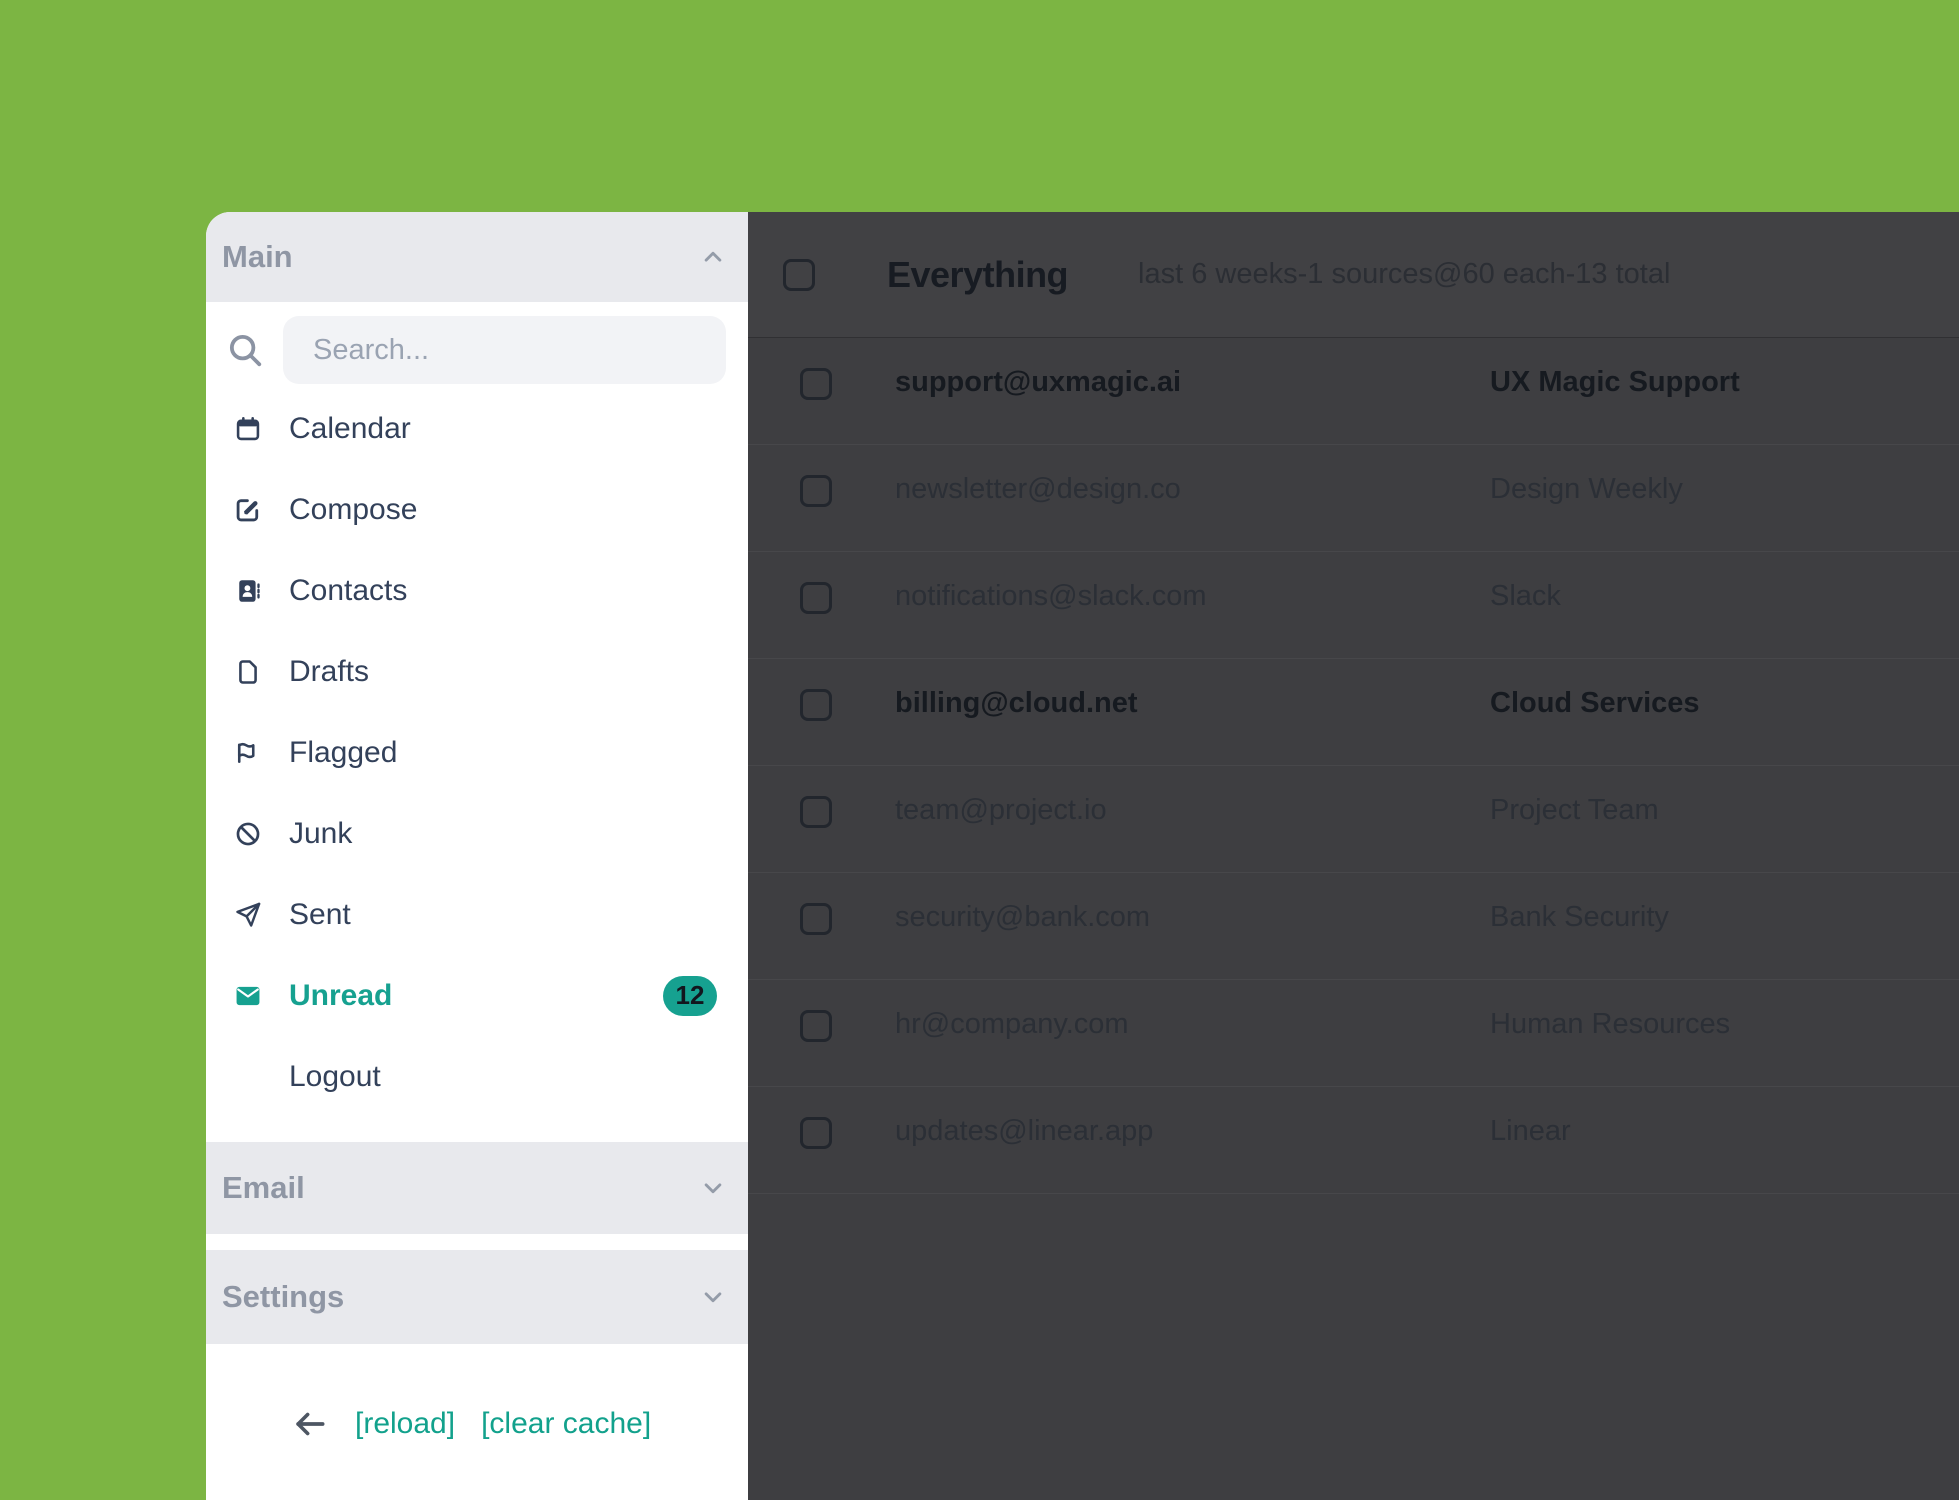  Describe the element at coordinates (477, 1188) in the screenshot. I see `section-header-email: Email` at that location.